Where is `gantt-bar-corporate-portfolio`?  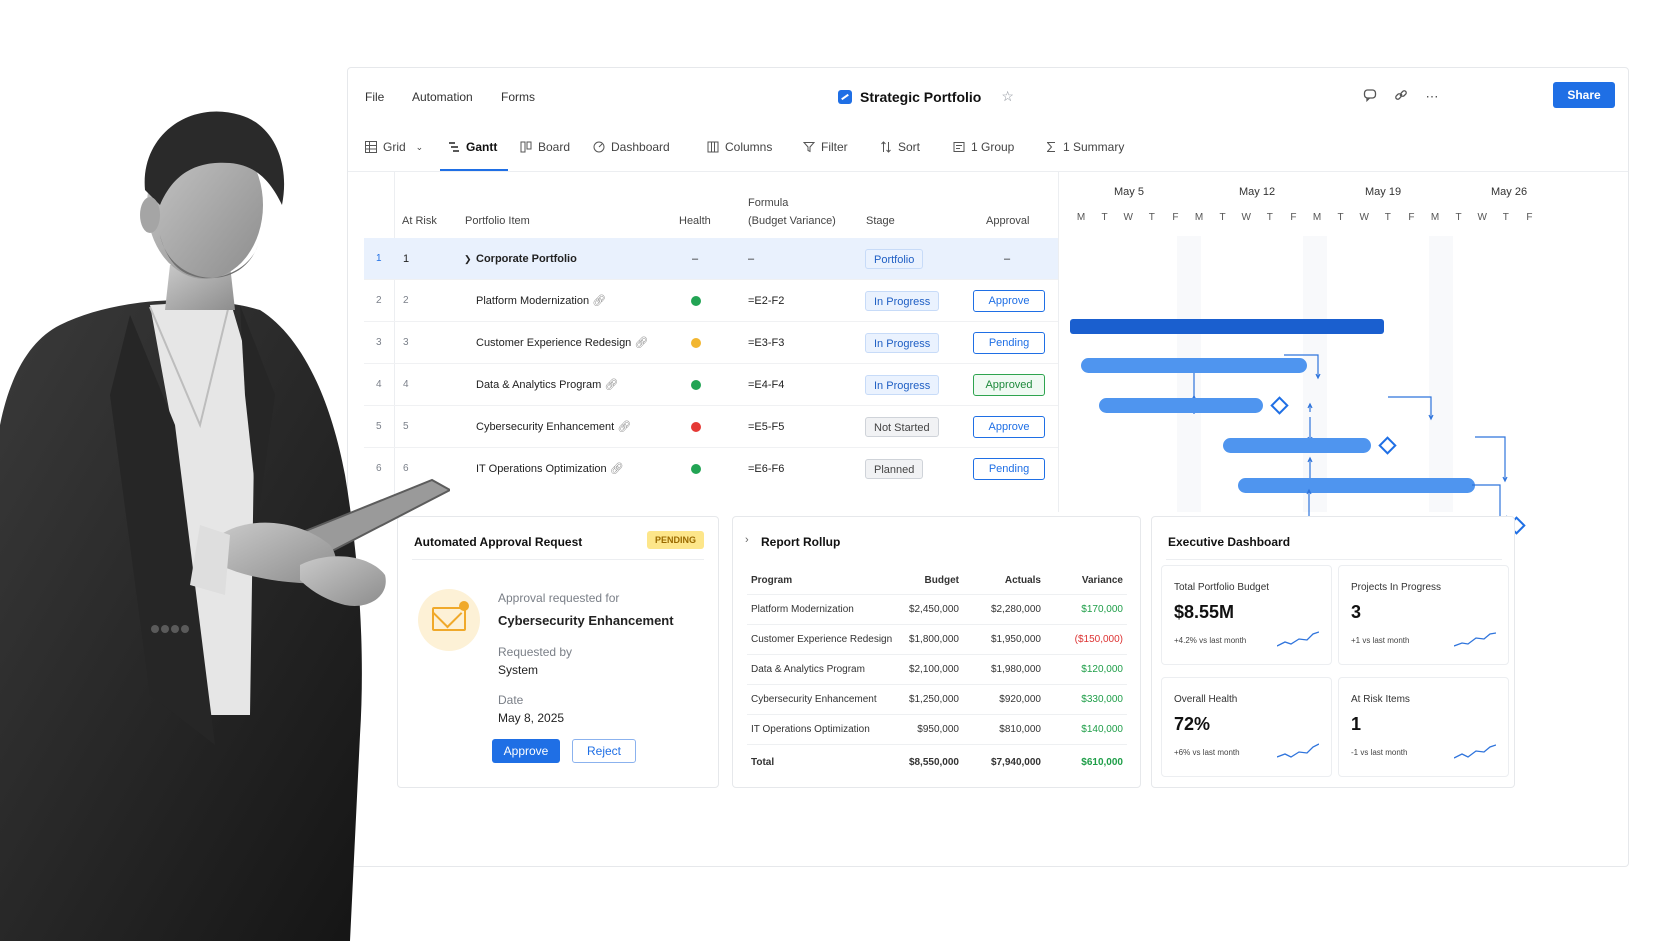 gantt-bar-corporate-portfolio is located at coordinates (1227, 326).